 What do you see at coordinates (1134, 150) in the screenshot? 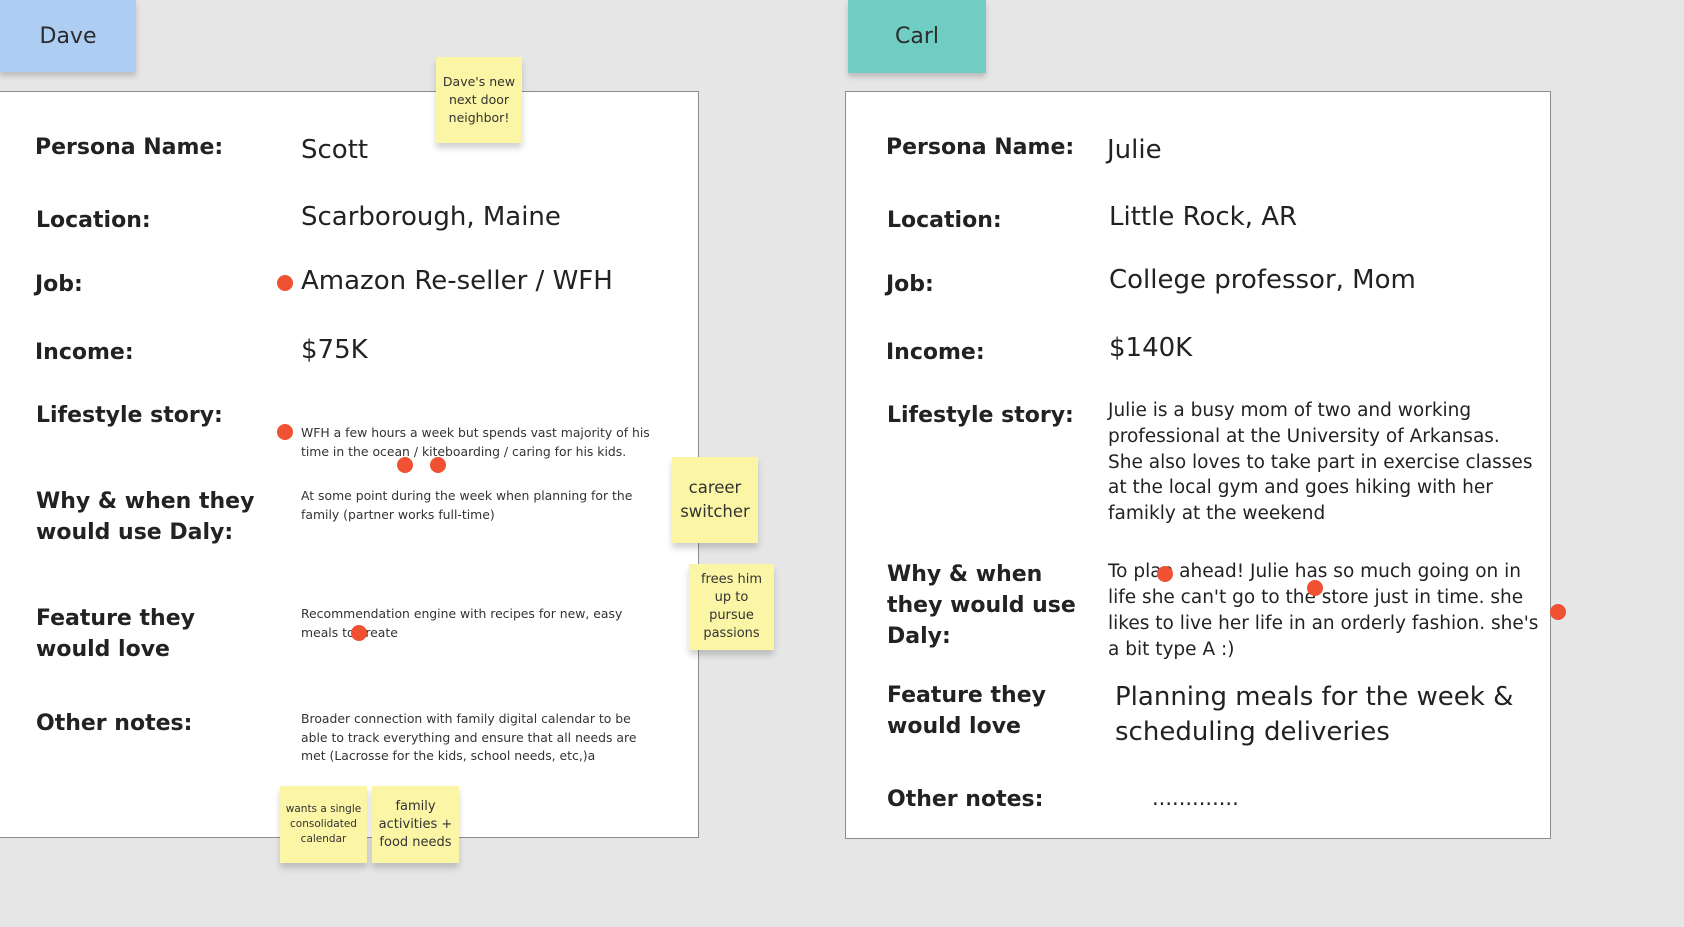
I see `carl-persona-name: Julie` at bounding box center [1134, 150].